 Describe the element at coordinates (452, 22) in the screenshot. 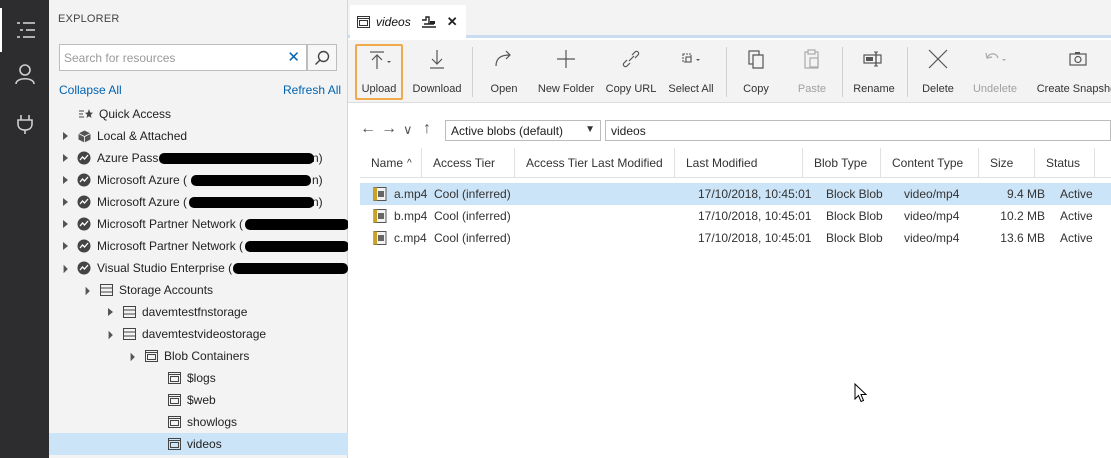

I see `close-tab-icon: ✕` at that location.